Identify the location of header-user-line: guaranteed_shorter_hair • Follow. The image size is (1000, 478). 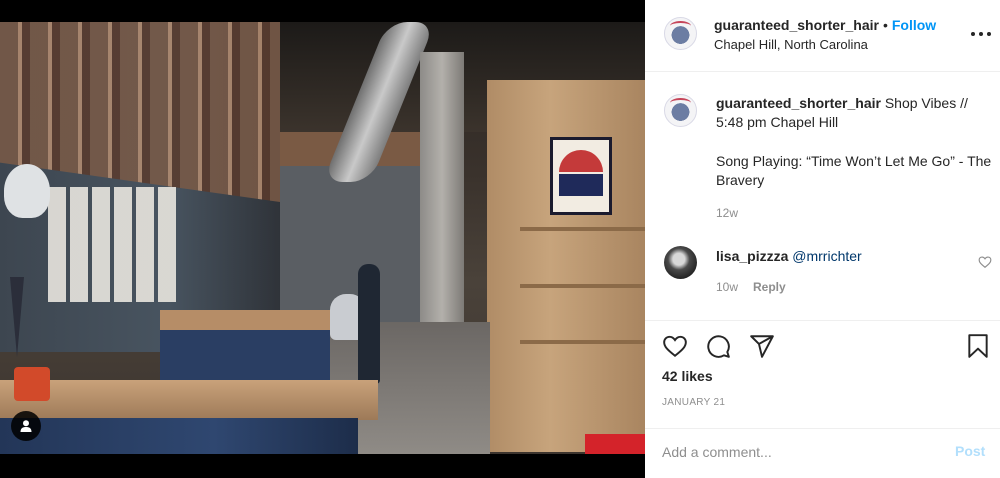
(825, 25).